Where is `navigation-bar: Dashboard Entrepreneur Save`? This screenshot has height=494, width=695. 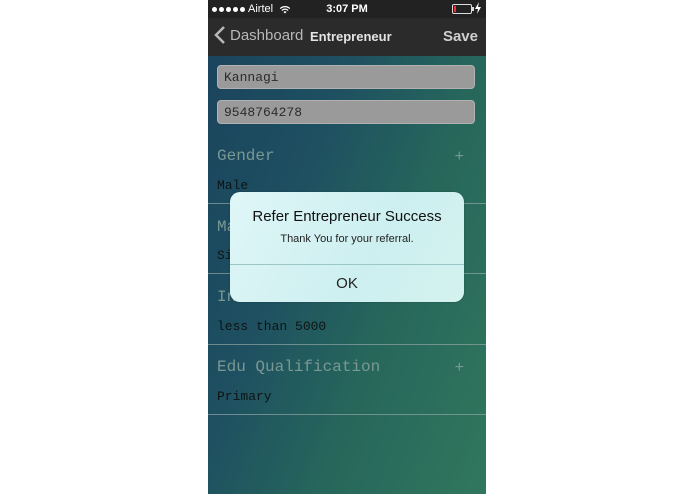
navigation-bar: Dashboard Entrepreneur Save is located at coordinates (347, 37).